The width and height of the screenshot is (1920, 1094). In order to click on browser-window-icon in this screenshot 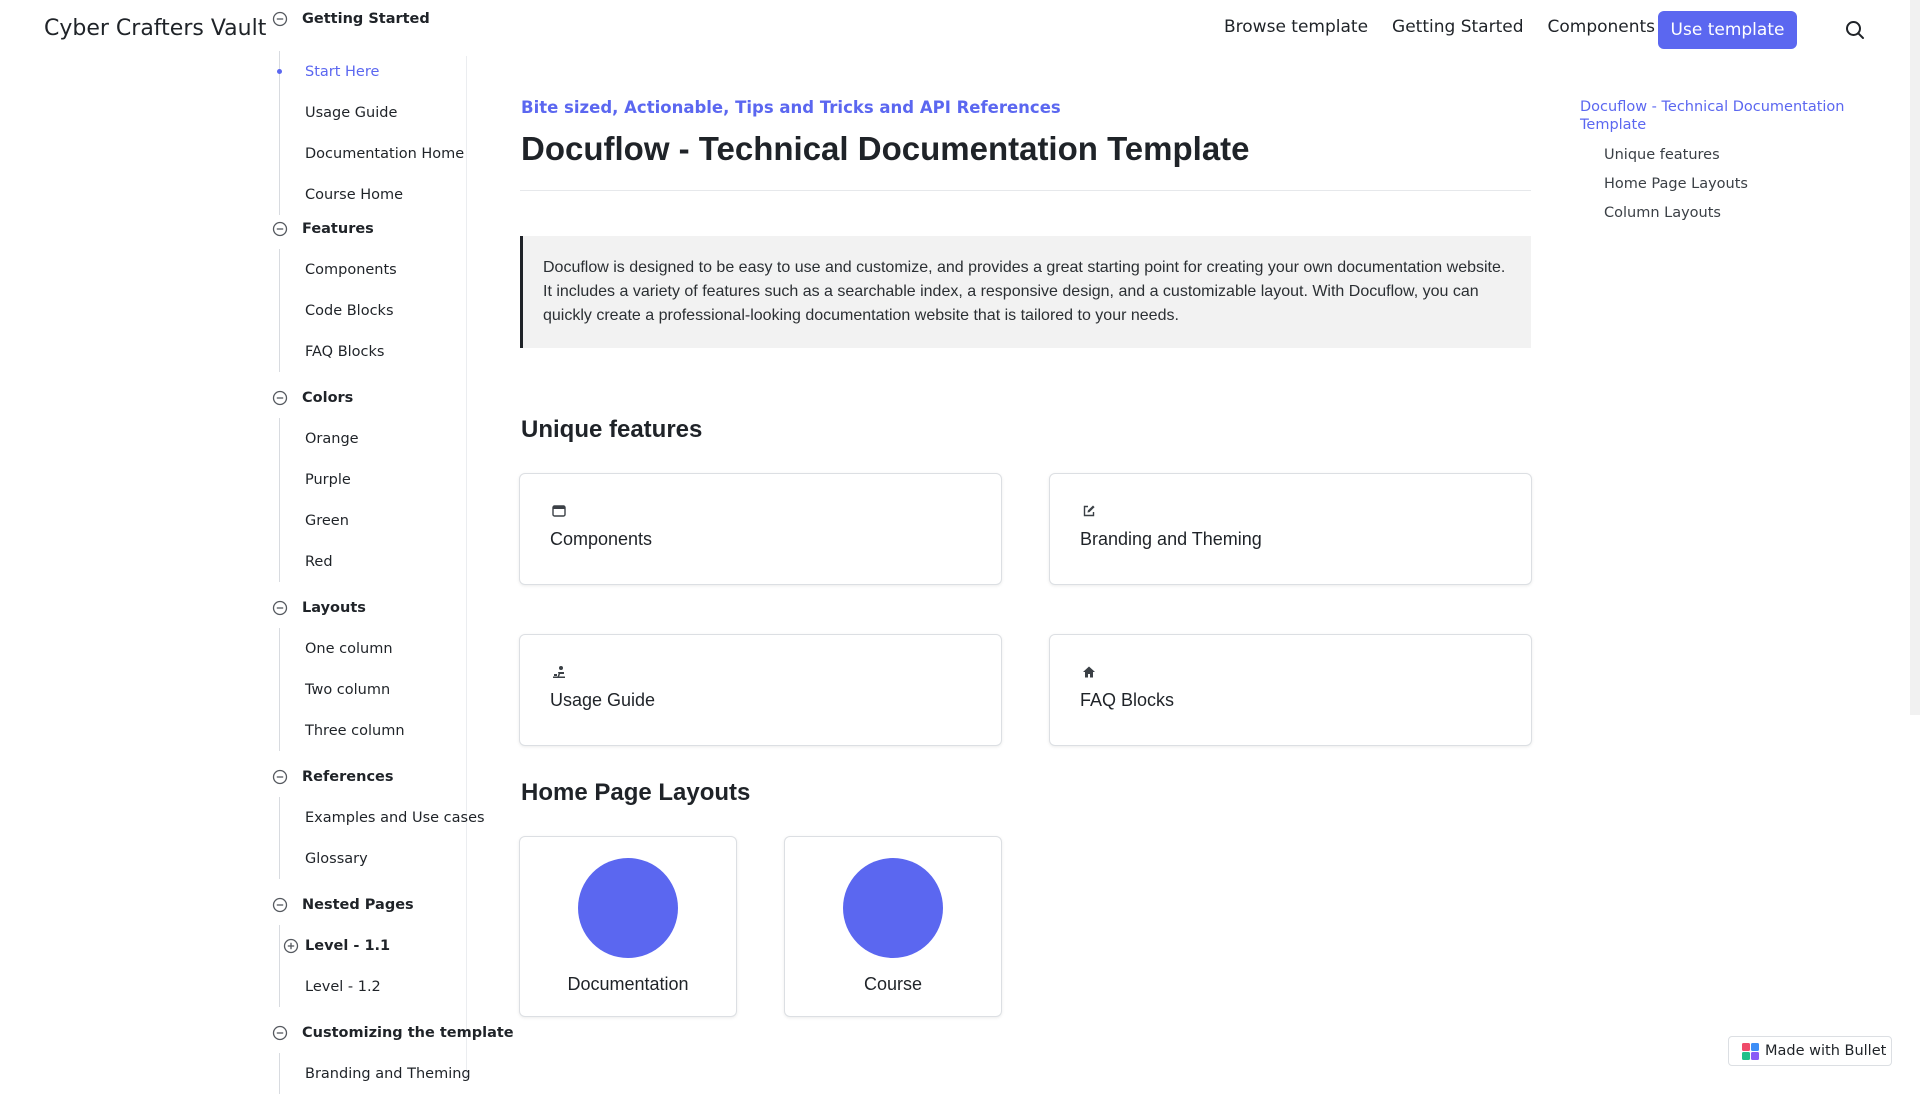, I will do `click(559, 511)`.